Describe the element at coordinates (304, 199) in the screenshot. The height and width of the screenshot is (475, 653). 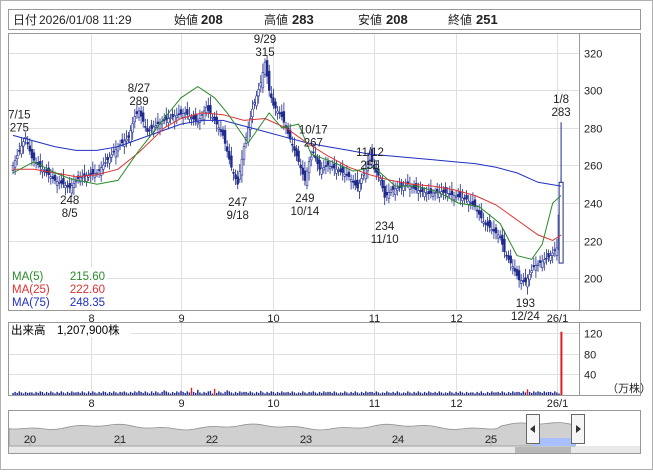
I see `annotation-value: 249` at that location.